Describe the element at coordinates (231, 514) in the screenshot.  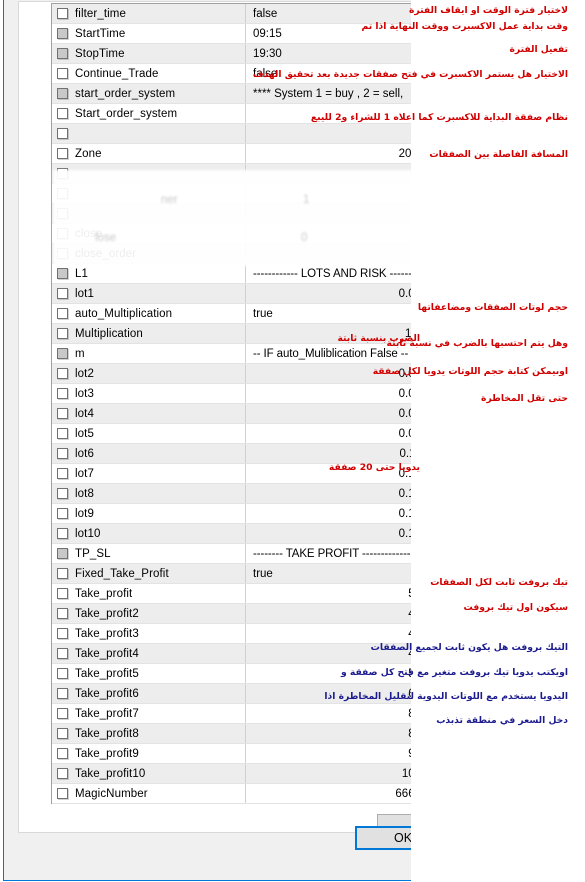
I see `grid-row: lot9 0.17` at that location.